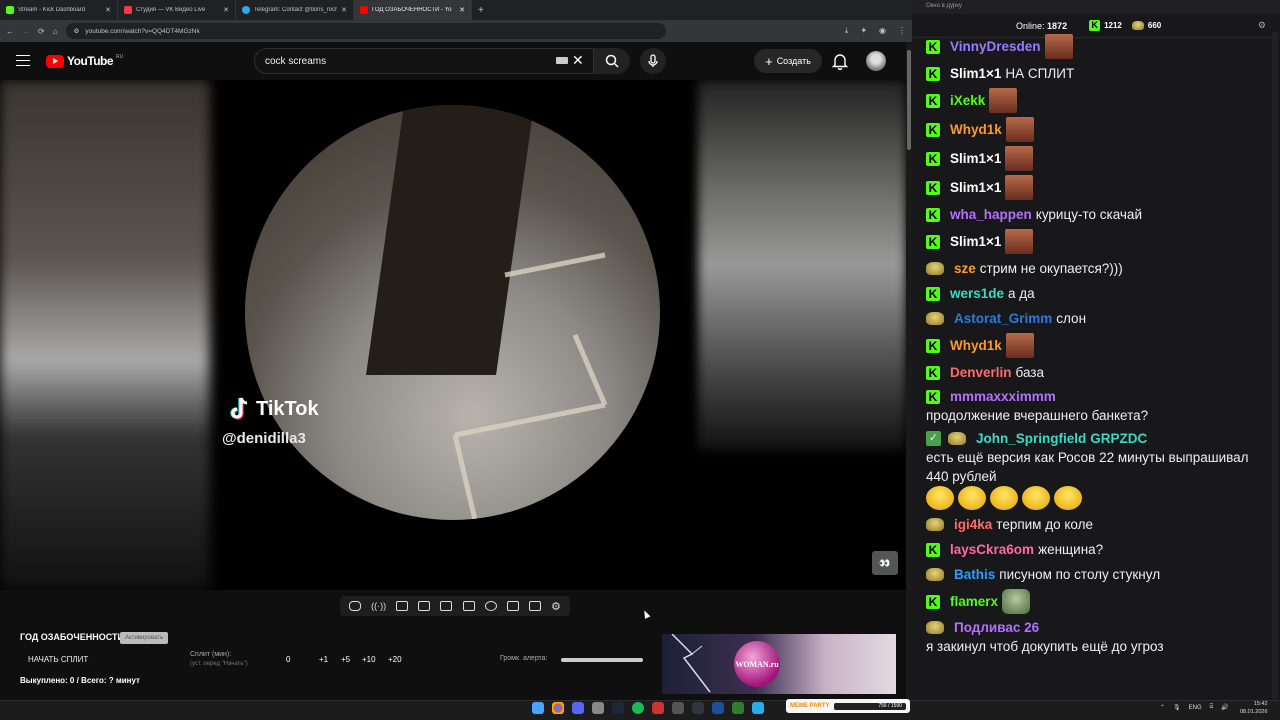 The width and height of the screenshot is (1280, 720). Describe the element at coordinates (1045, 646) in the screenshot. I see `chat-text: я закинул чтоб докупить ещё до угроз` at that location.